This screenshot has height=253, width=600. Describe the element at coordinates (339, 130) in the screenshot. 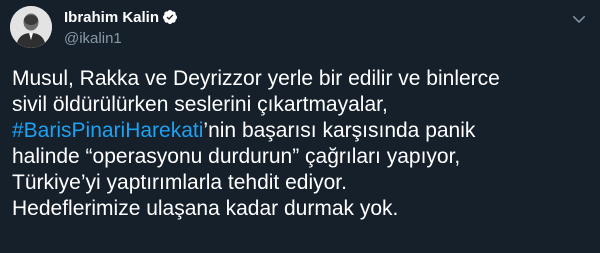

I see `tweet-line-rest: ’nin başarısı karşısında panik` at that location.